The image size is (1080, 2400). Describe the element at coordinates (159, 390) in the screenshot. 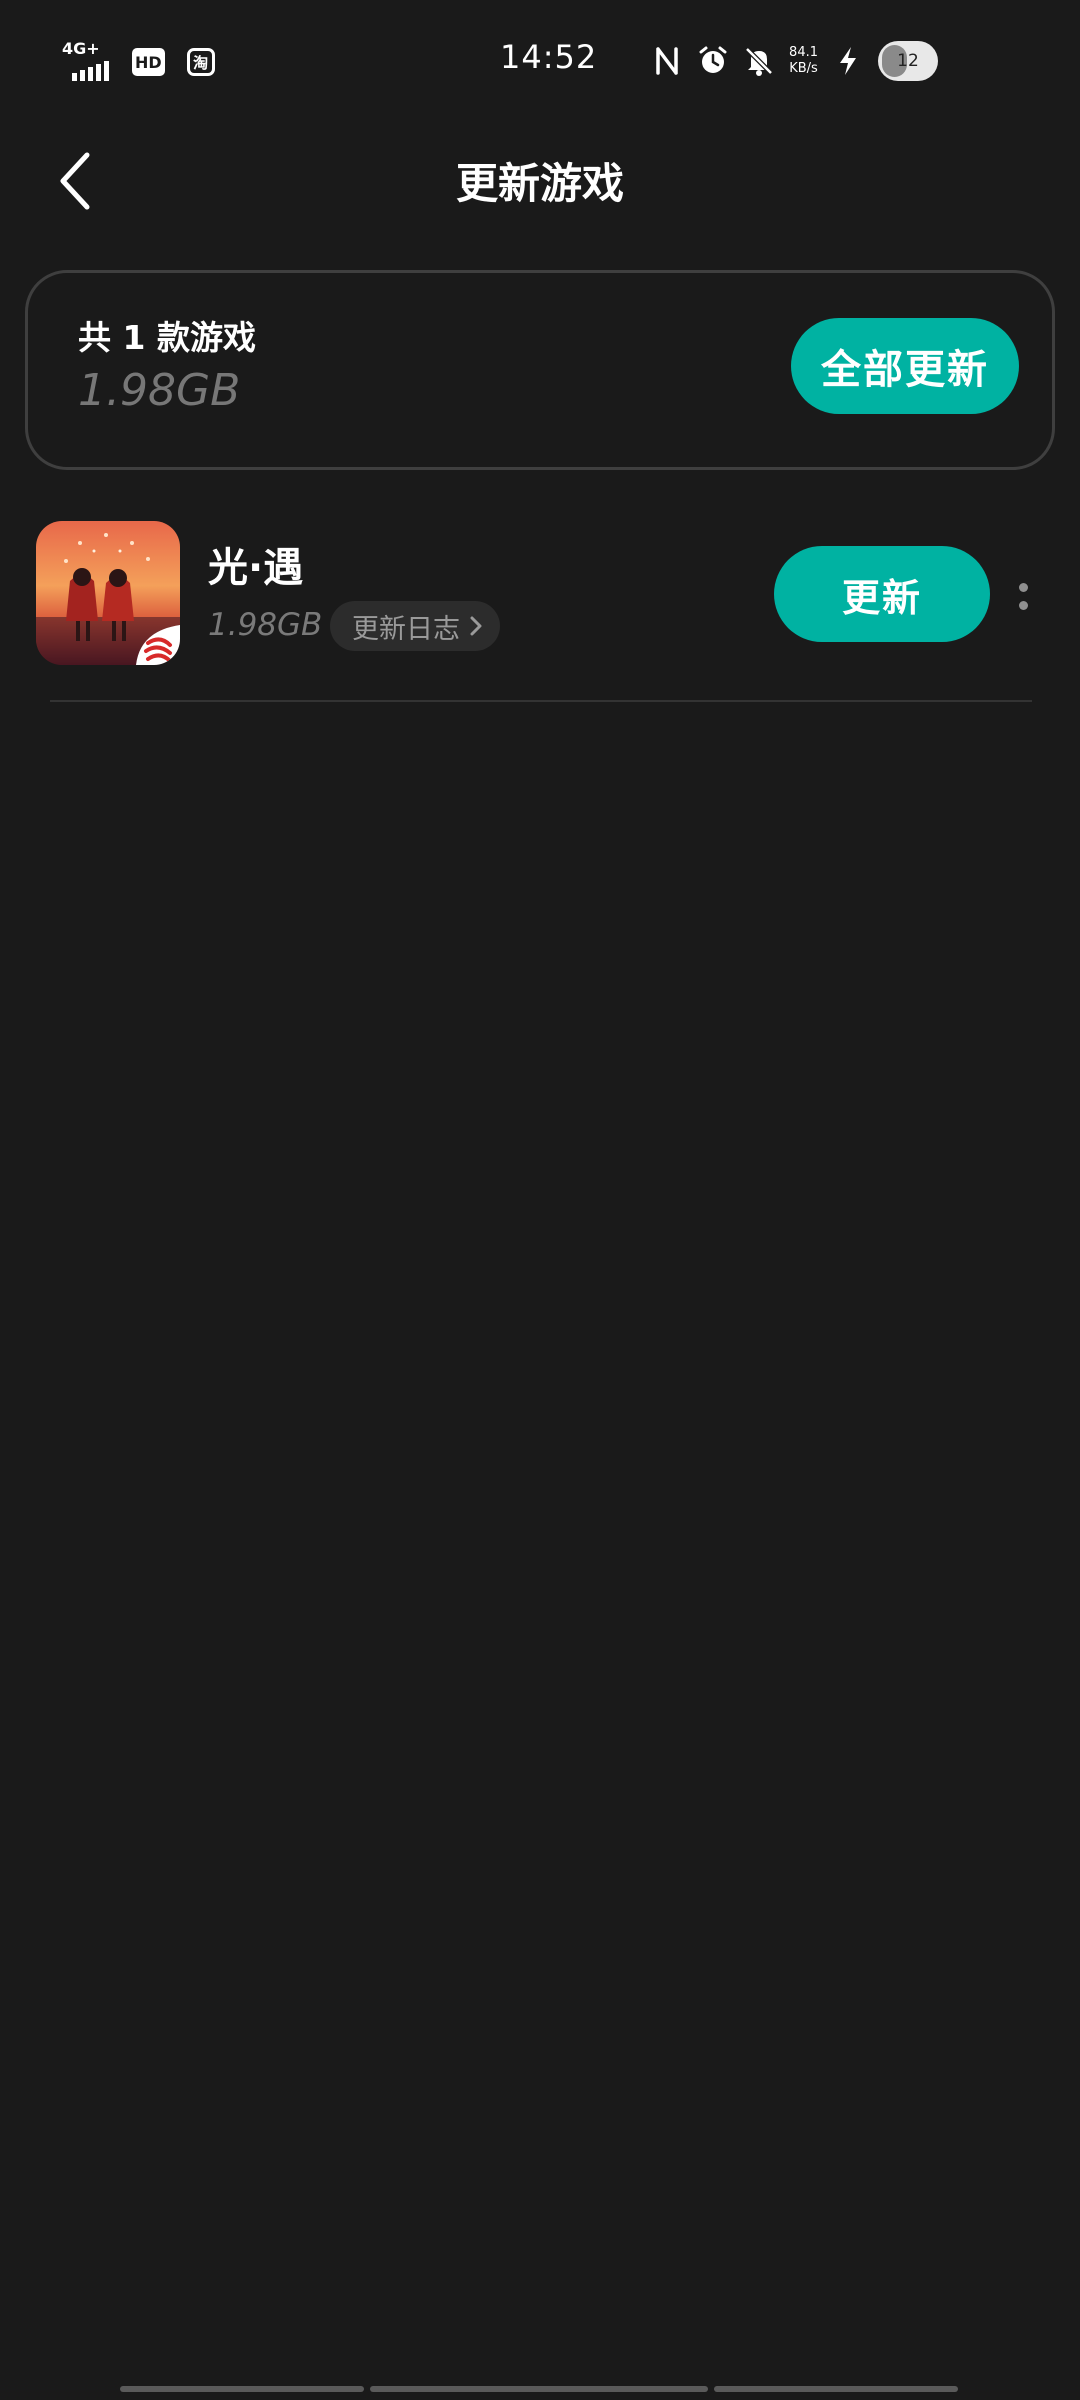

I see `total-size: 1.98GB` at that location.